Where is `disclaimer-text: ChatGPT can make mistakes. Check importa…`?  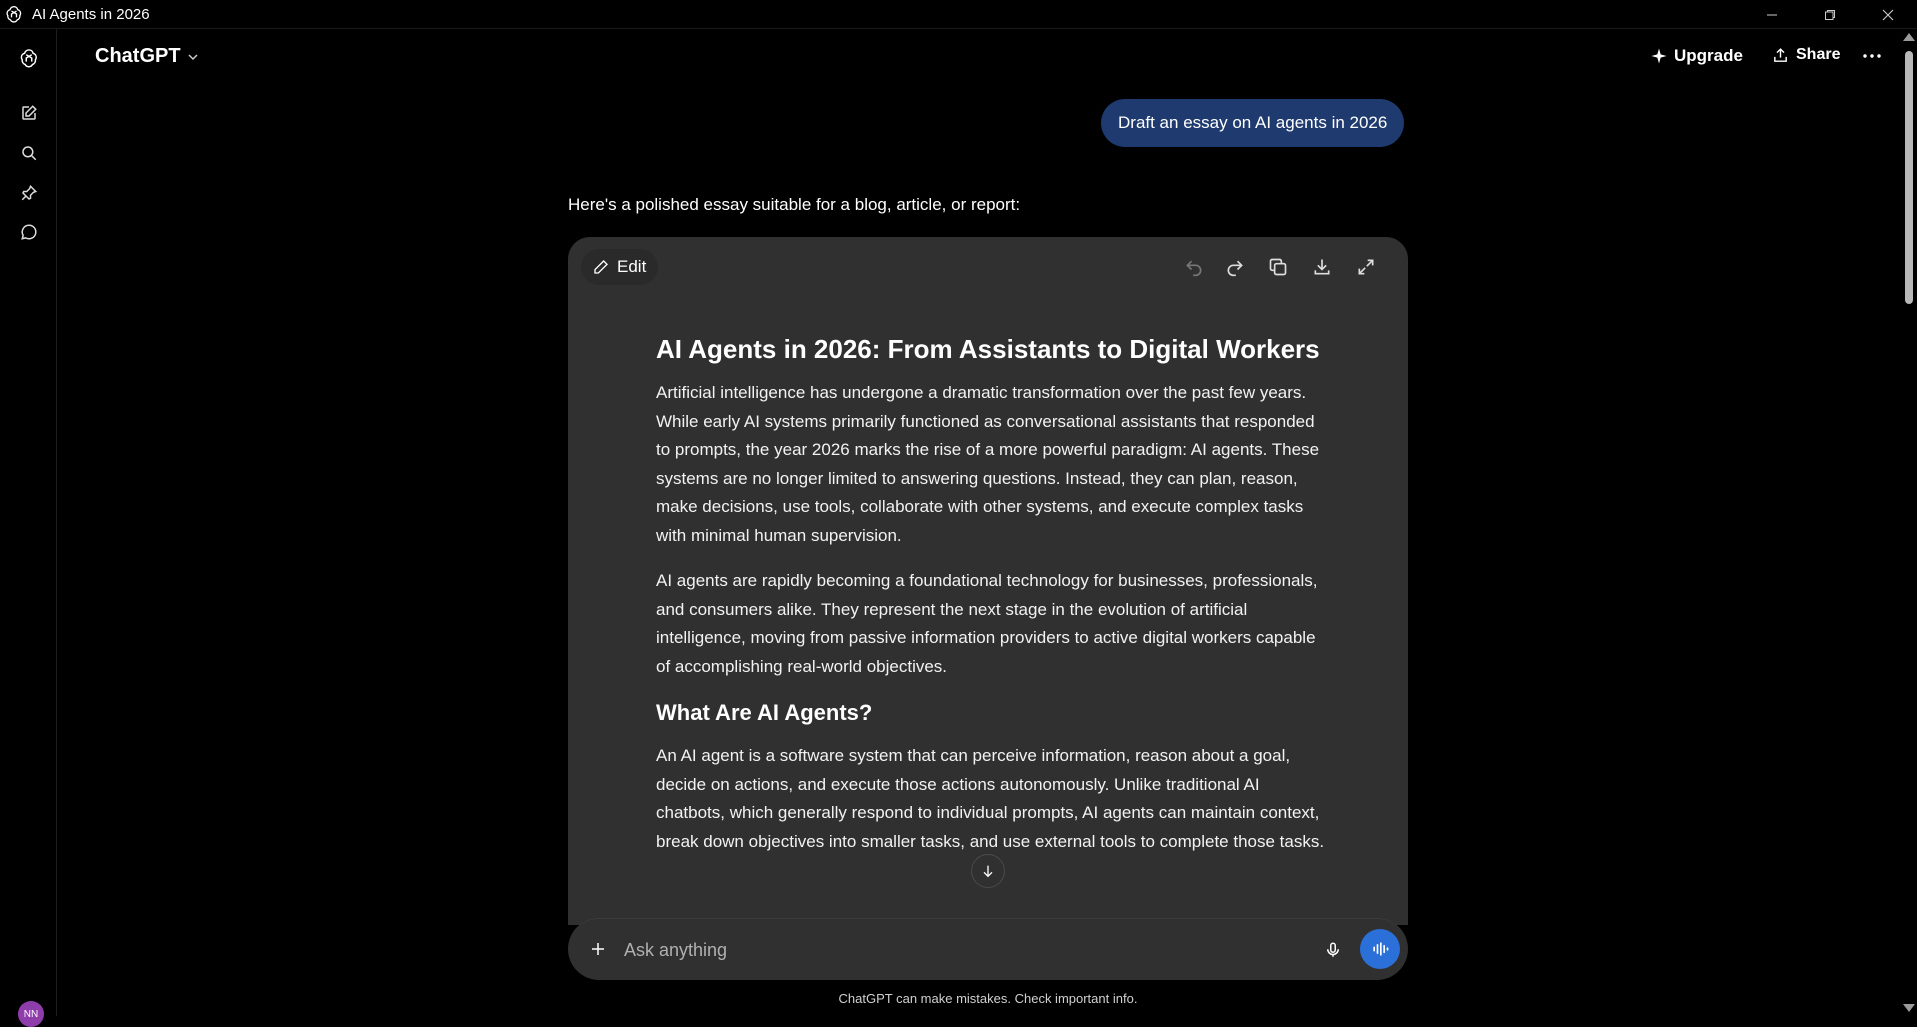 disclaimer-text: ChatGPT can make mistakes. Check importa… is located at coordinates (988, 998).